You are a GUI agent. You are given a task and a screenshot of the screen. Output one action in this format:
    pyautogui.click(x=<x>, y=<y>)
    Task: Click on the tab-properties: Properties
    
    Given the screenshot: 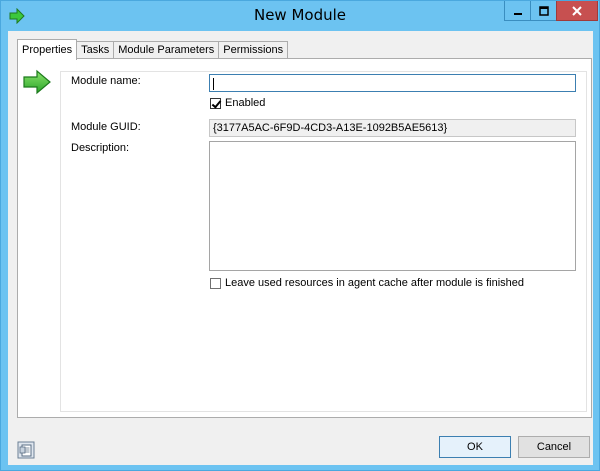 What is the action you would take?
    pyautogui.click(x=47, y=49)
    